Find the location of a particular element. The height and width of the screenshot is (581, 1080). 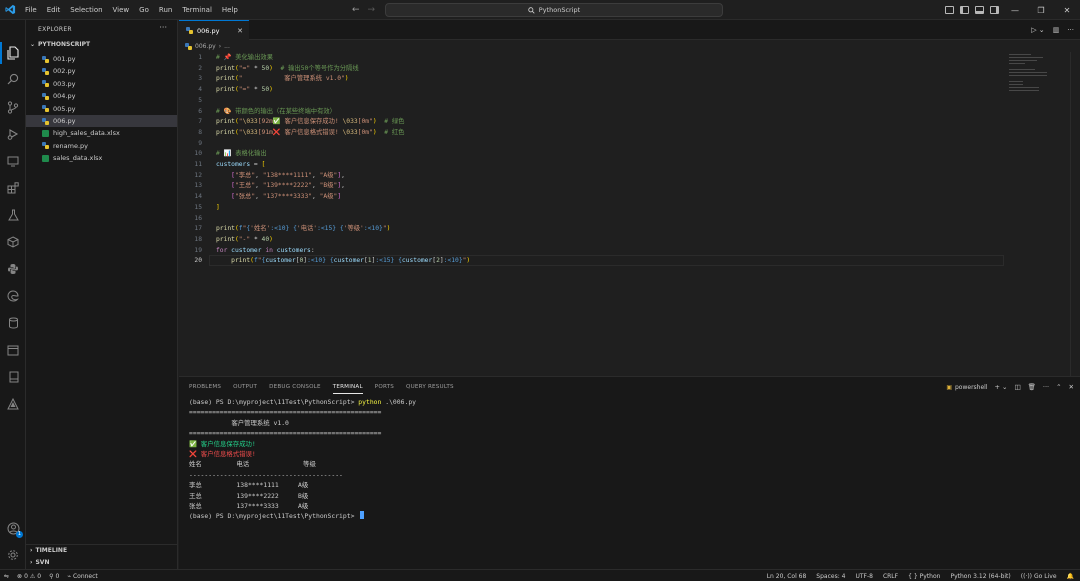

problems-status: ⊗ 0 ⚠ 0 is located at coordinates (29, 576).